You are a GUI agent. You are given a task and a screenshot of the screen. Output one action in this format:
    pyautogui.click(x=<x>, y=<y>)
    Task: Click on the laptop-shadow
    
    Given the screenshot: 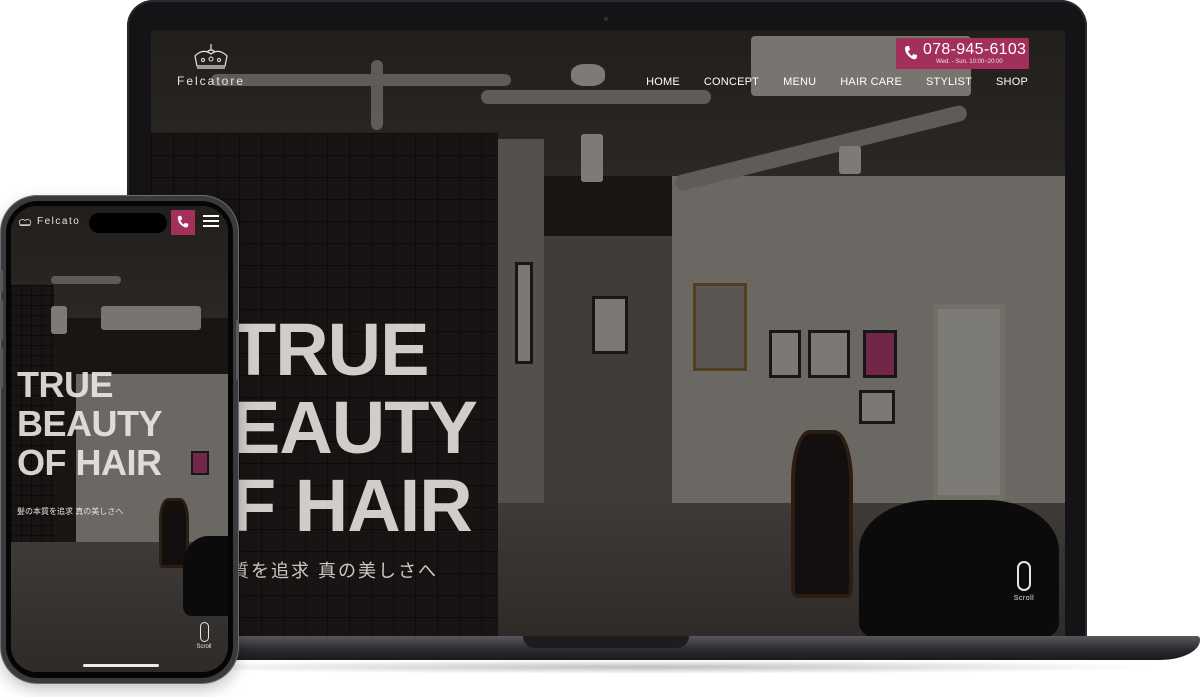 What is the action you would take?
    pyautogui.click(x=650, y=667)
    